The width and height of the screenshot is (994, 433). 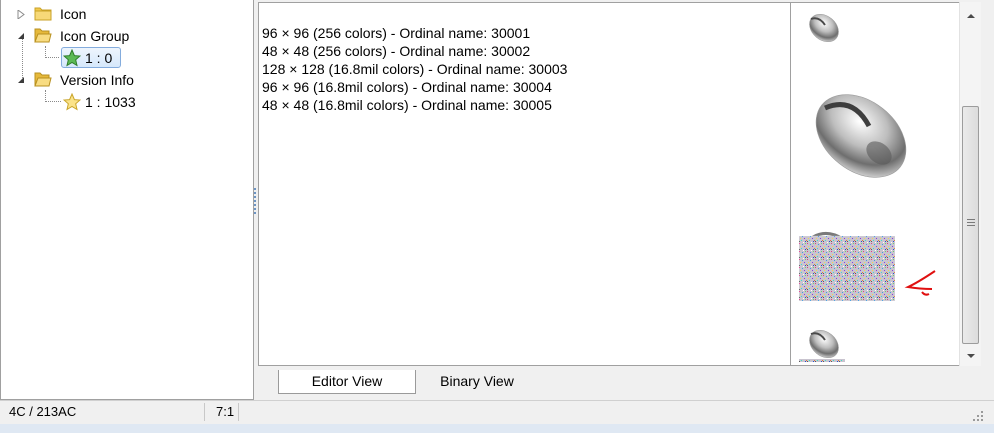 I want to click on window-bottom-edge, so click(x=497, y=428).